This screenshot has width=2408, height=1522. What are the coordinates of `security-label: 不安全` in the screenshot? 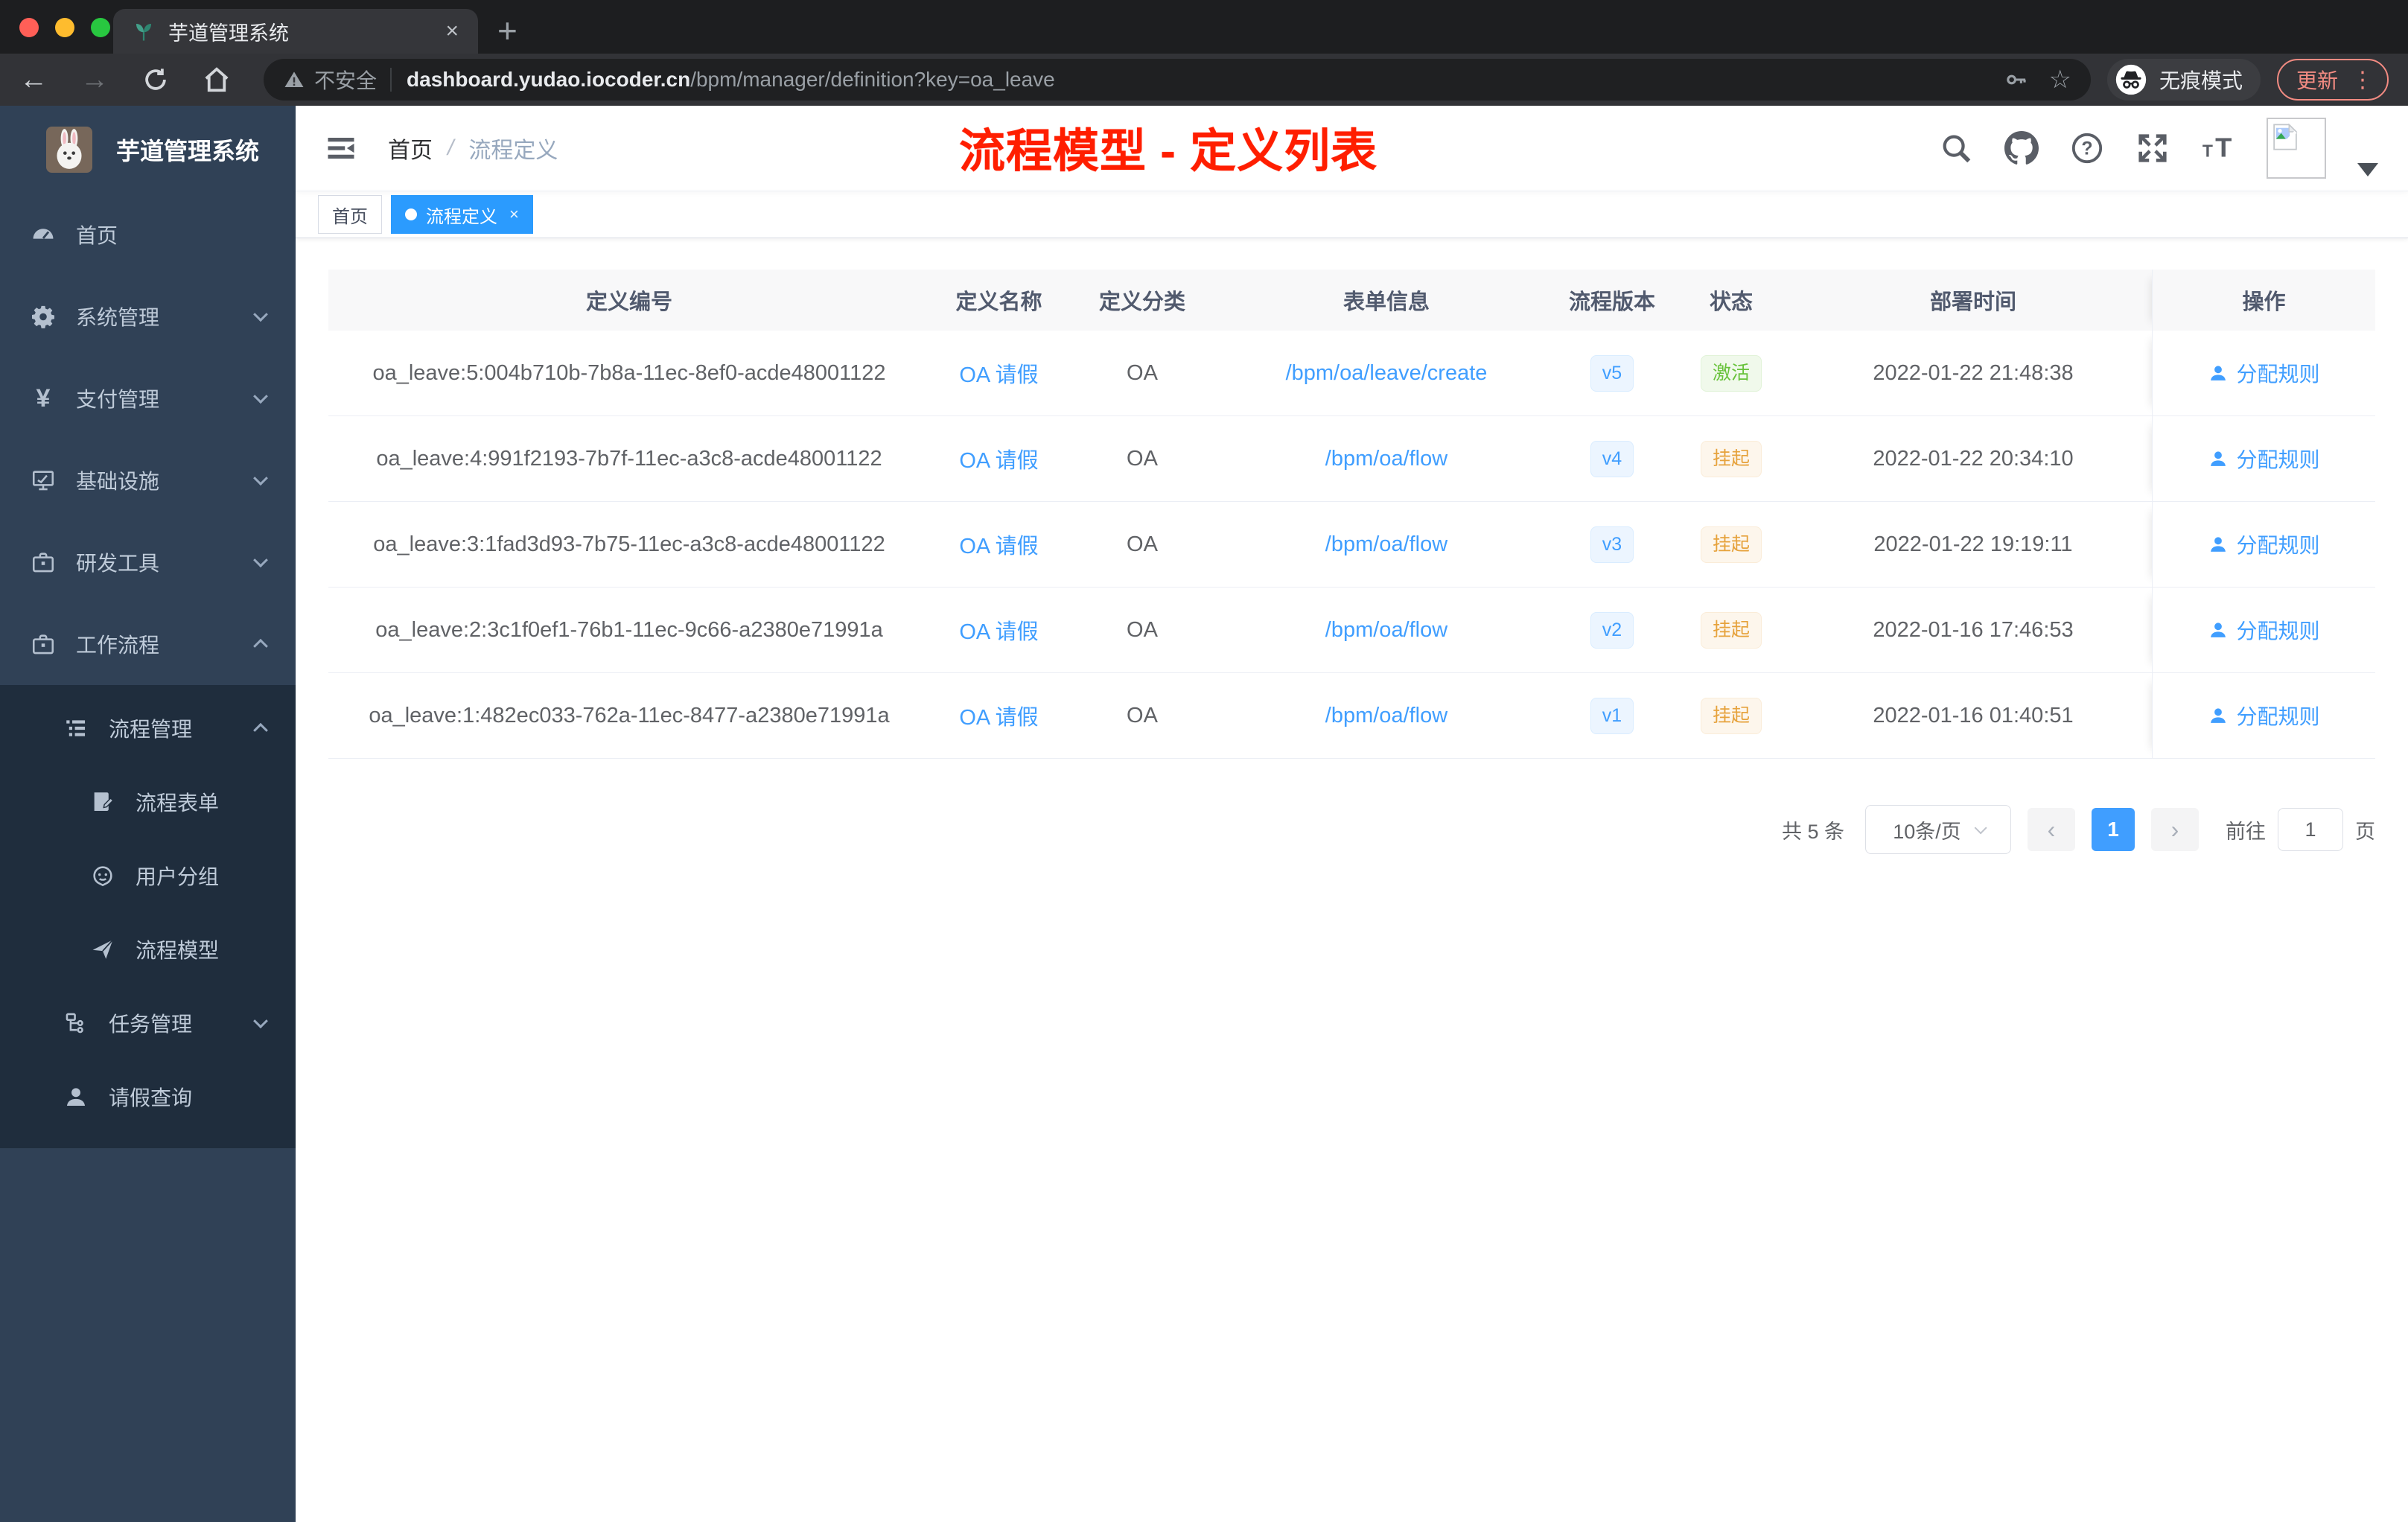 It's located at (345, 80).